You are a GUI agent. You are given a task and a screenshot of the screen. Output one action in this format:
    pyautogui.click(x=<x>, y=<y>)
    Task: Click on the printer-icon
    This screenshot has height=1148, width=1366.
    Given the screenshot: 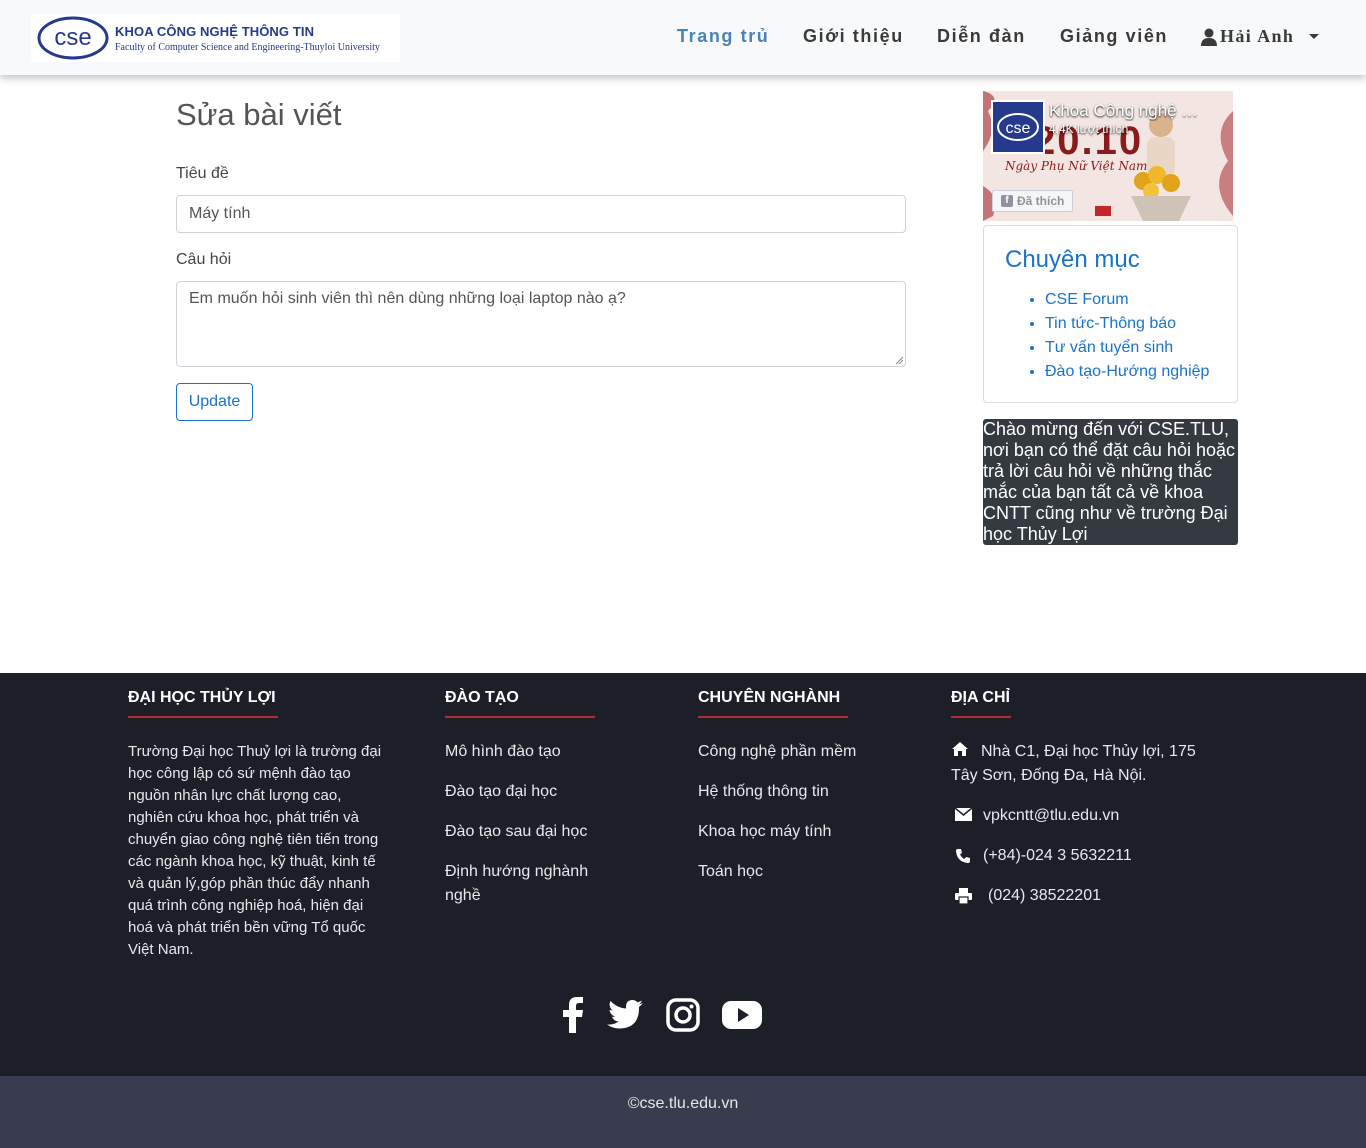 What is the action you would take?
    pyautogui.click(x=963, y=894)
    